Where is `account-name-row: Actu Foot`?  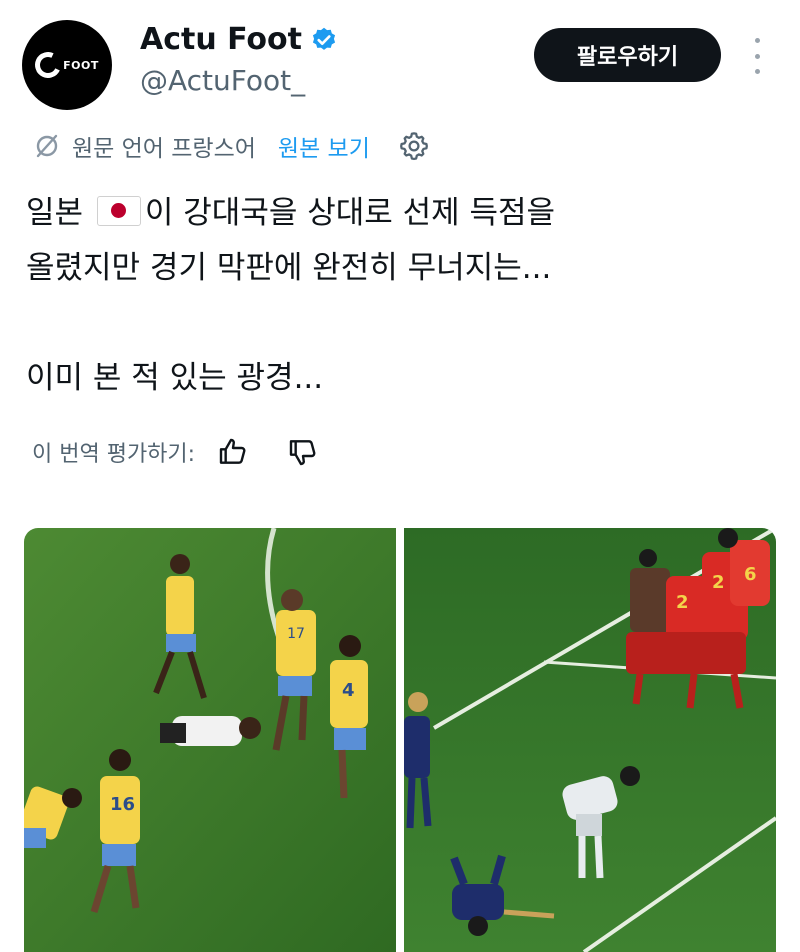
account-name-row: Actu Foot is located at coordinates (239, 39).